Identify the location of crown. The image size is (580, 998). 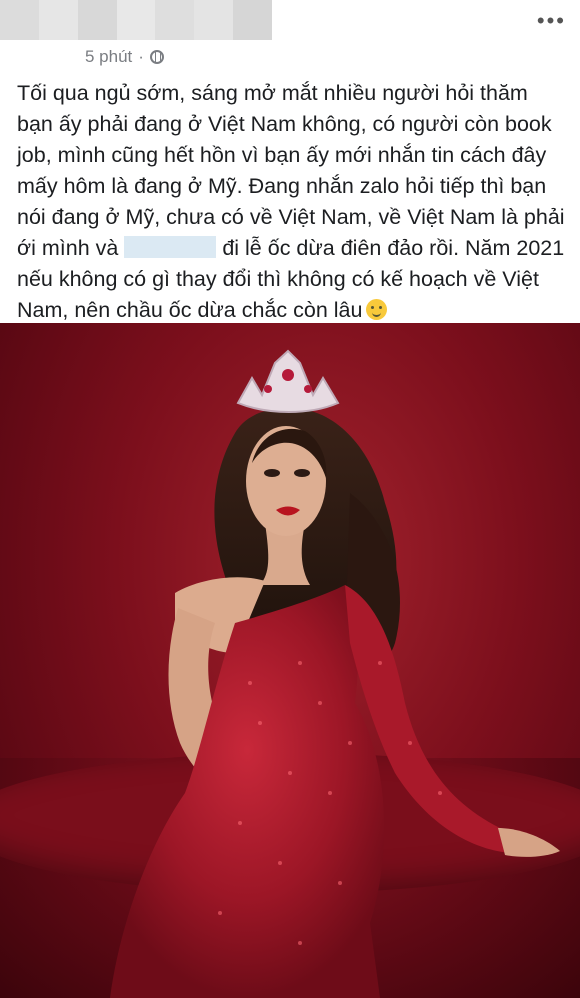
(288, 381).